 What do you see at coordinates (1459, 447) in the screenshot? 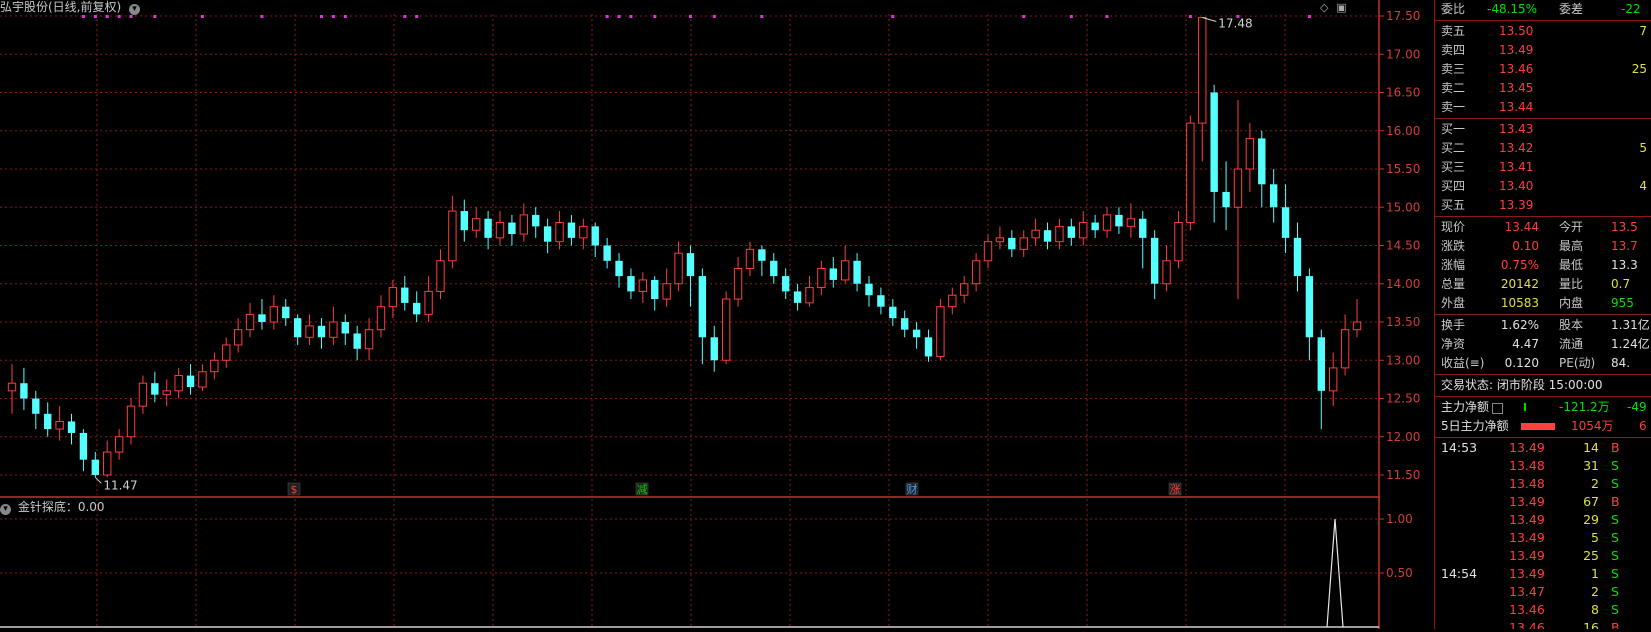
I see `tick-time: 14:53` at bounding box center [1459, 447].